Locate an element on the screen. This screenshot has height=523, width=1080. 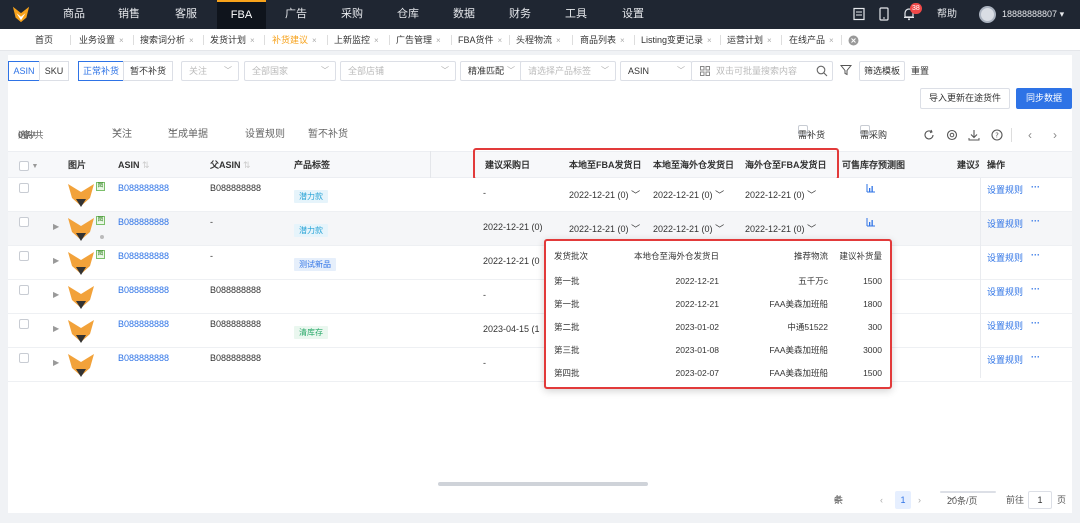
sku-toggle: SKU is located at coordinates (54, 71).